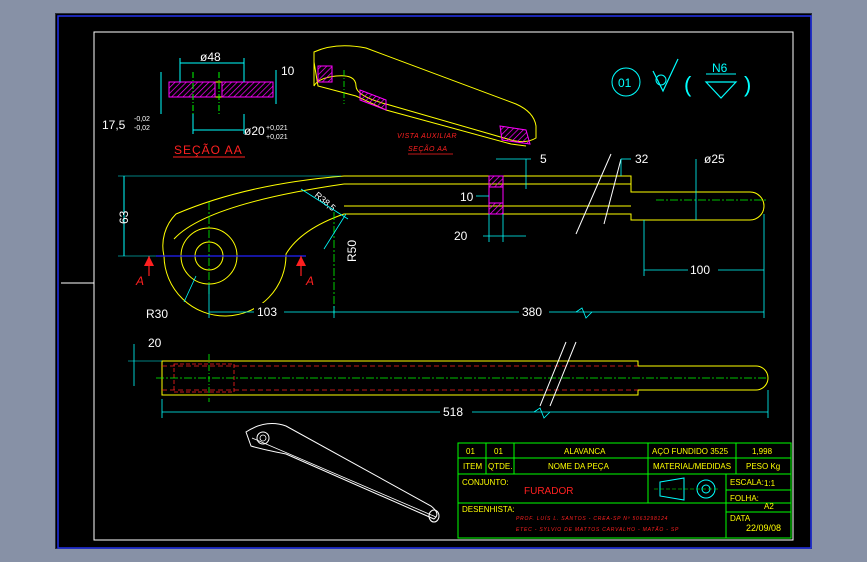 This screenshot has height=562, width=867. I want to click on tb-folha-value: A2, so click(769, 506).